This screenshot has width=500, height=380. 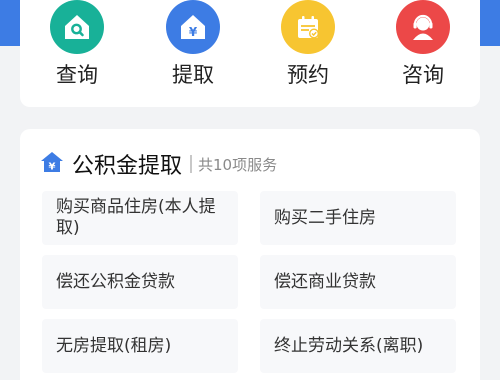 What do you see at coordinates (358, 282) in the screenshot?
I see `service-item: 偿还商业贷款` at bounding box center [358, 282].